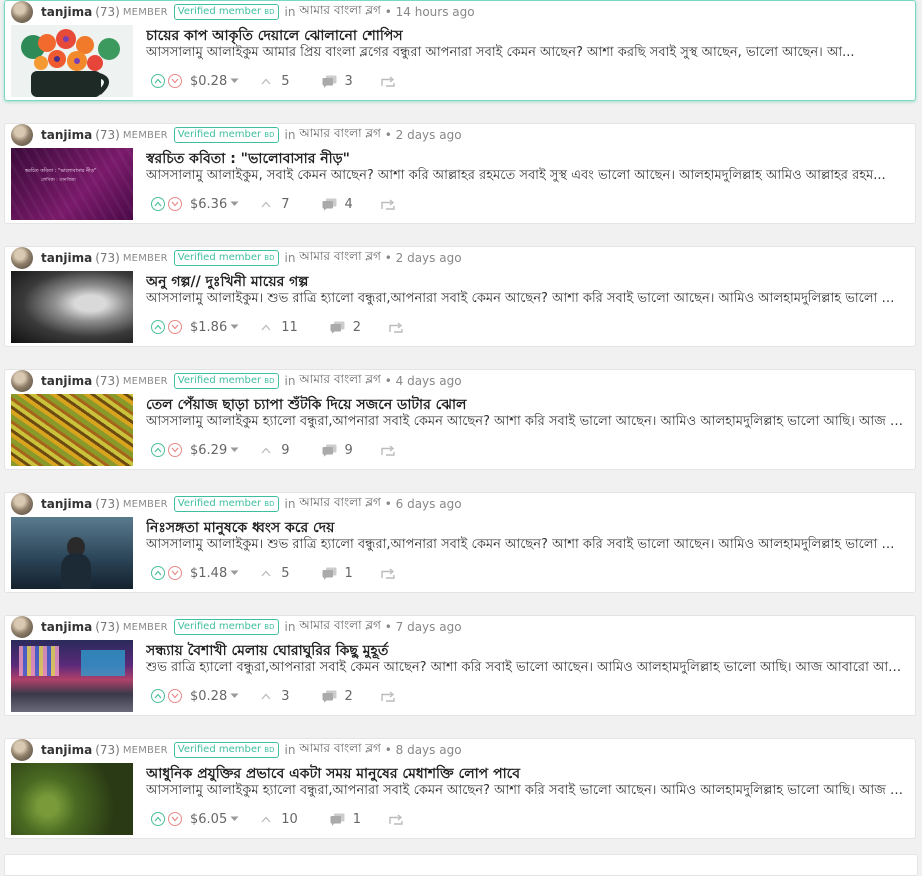 This screenshot has width=922, height=876. What do you see at coordinates (275, 696) in the screenshot?
I see `voters-button: 3` at bounding box center [275, 696].